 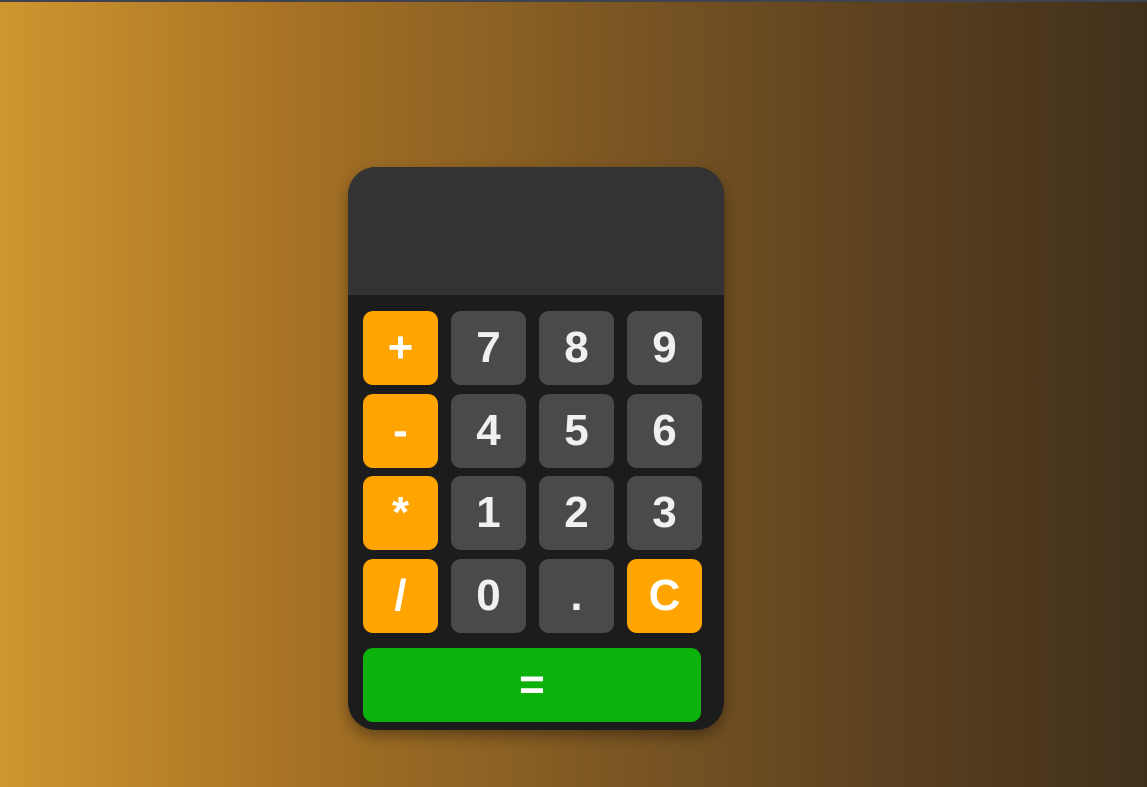 I want to click on digit-2-button: 2, so click(x=576, y=513).